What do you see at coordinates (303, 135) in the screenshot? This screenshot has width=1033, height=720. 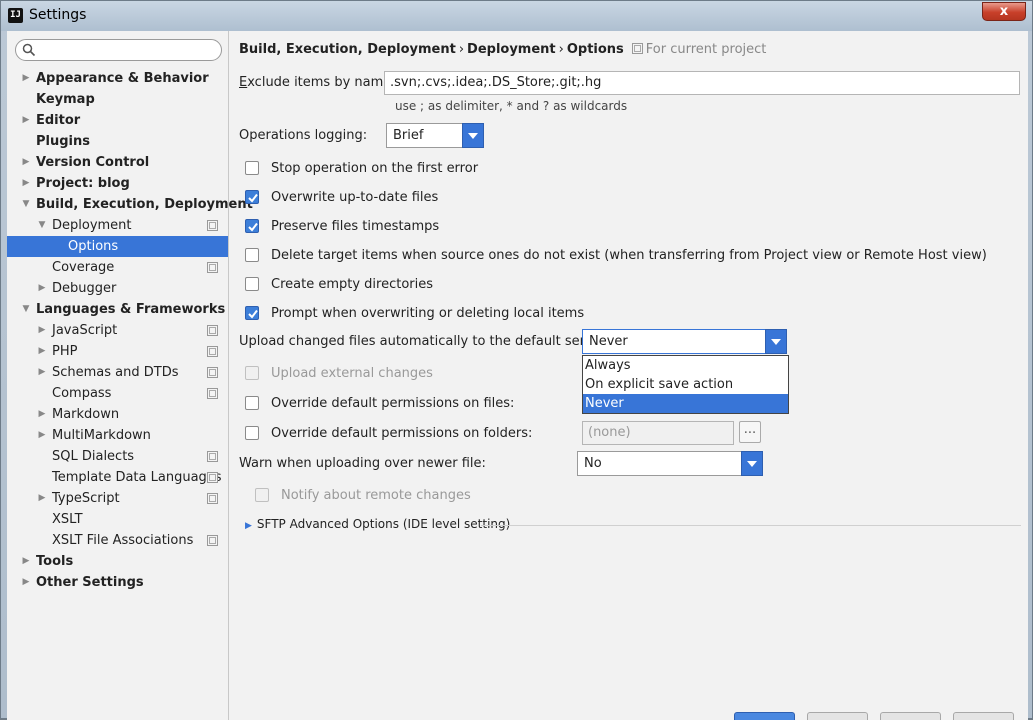 I see `operations-logging-label: Operations logging:` at bounding box center [303, 135].